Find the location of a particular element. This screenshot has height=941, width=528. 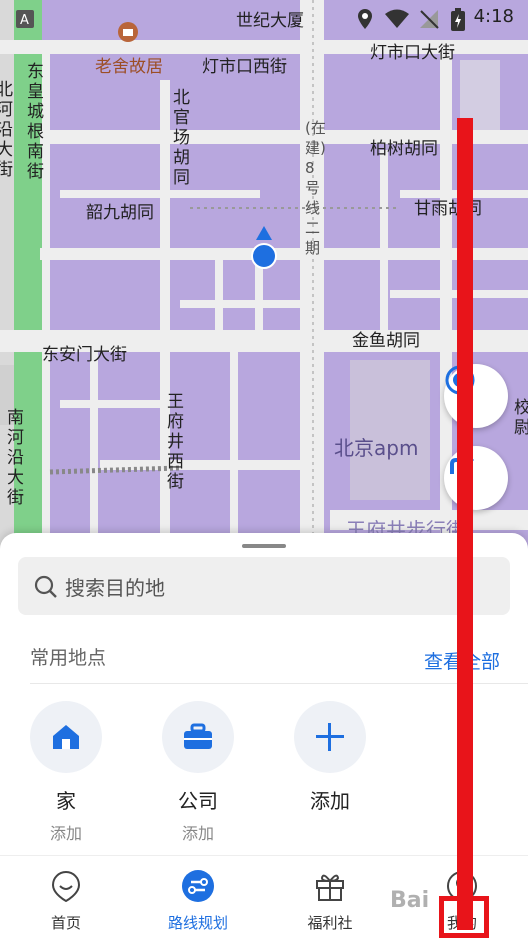

map-label-nanheyan: 南河沿大街 is located at coordinates (15, 458).